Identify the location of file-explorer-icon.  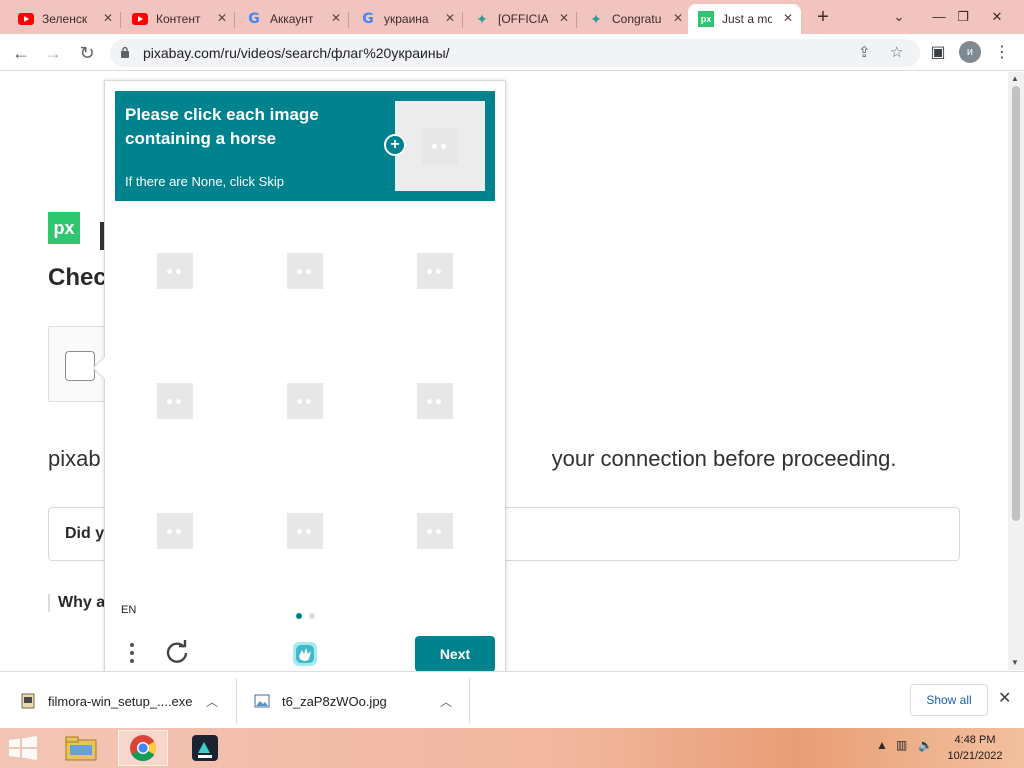
(81, 748).